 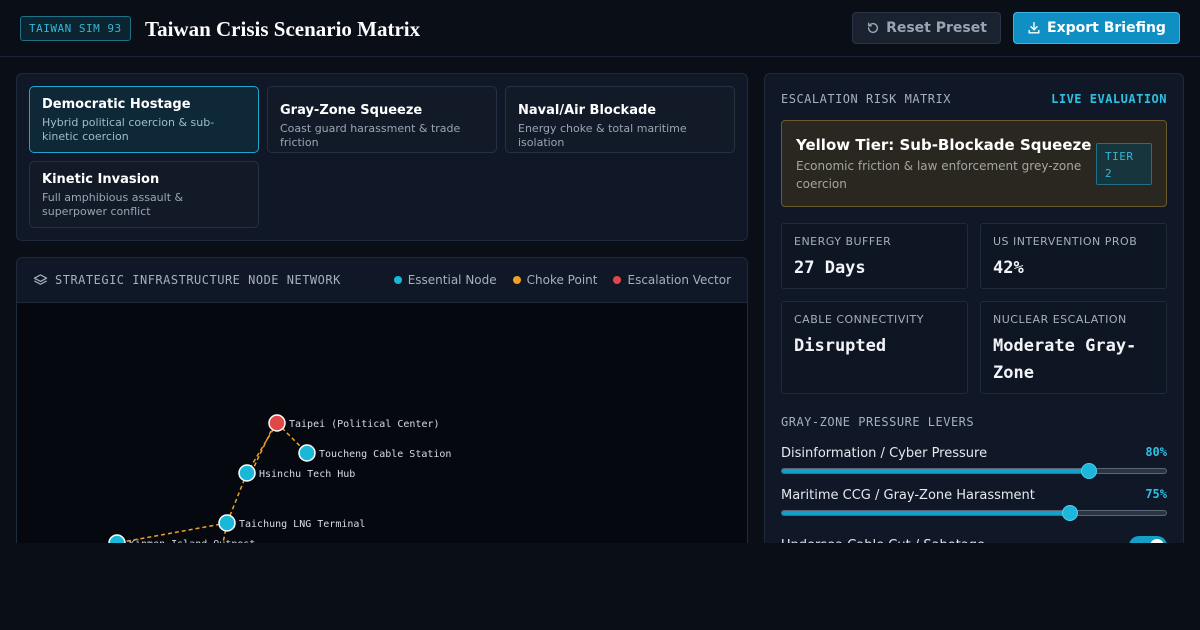 I want to click on node-taichung: Taichung LNG Terminal, so click(x=291, y=523).